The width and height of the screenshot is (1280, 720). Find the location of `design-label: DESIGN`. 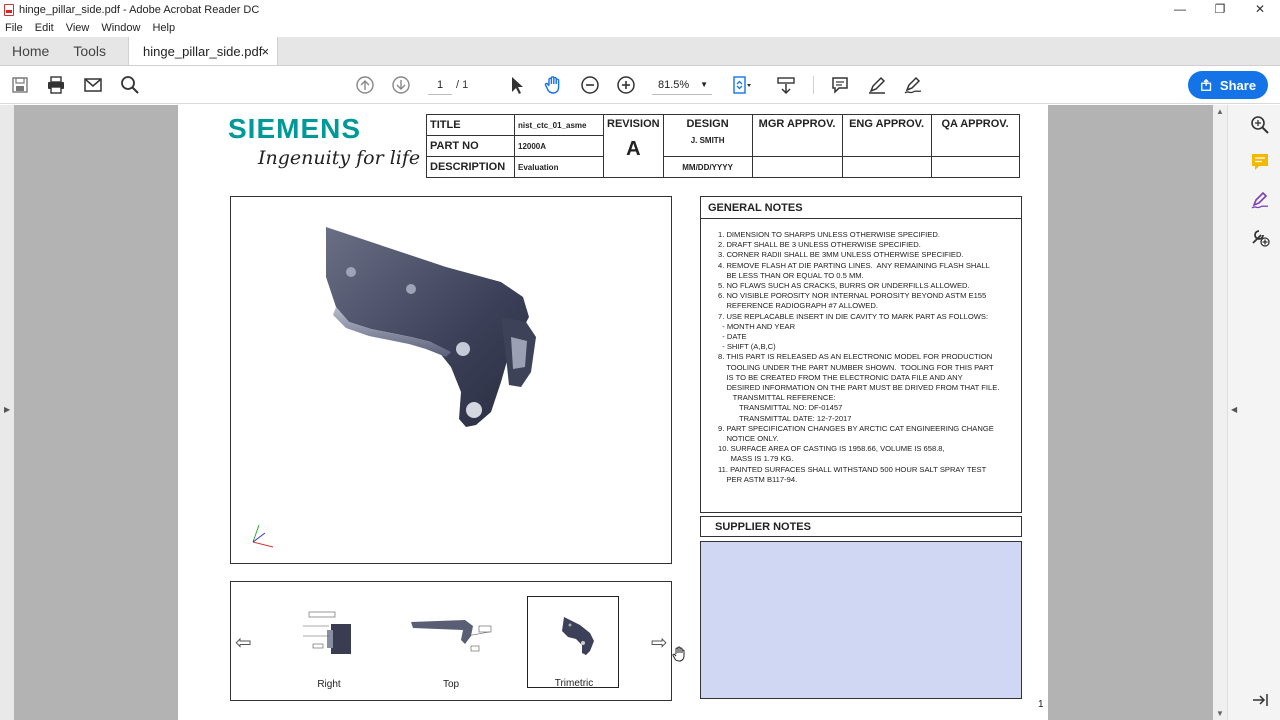

design-label: DESIGN is located at coordinates (707, 124).